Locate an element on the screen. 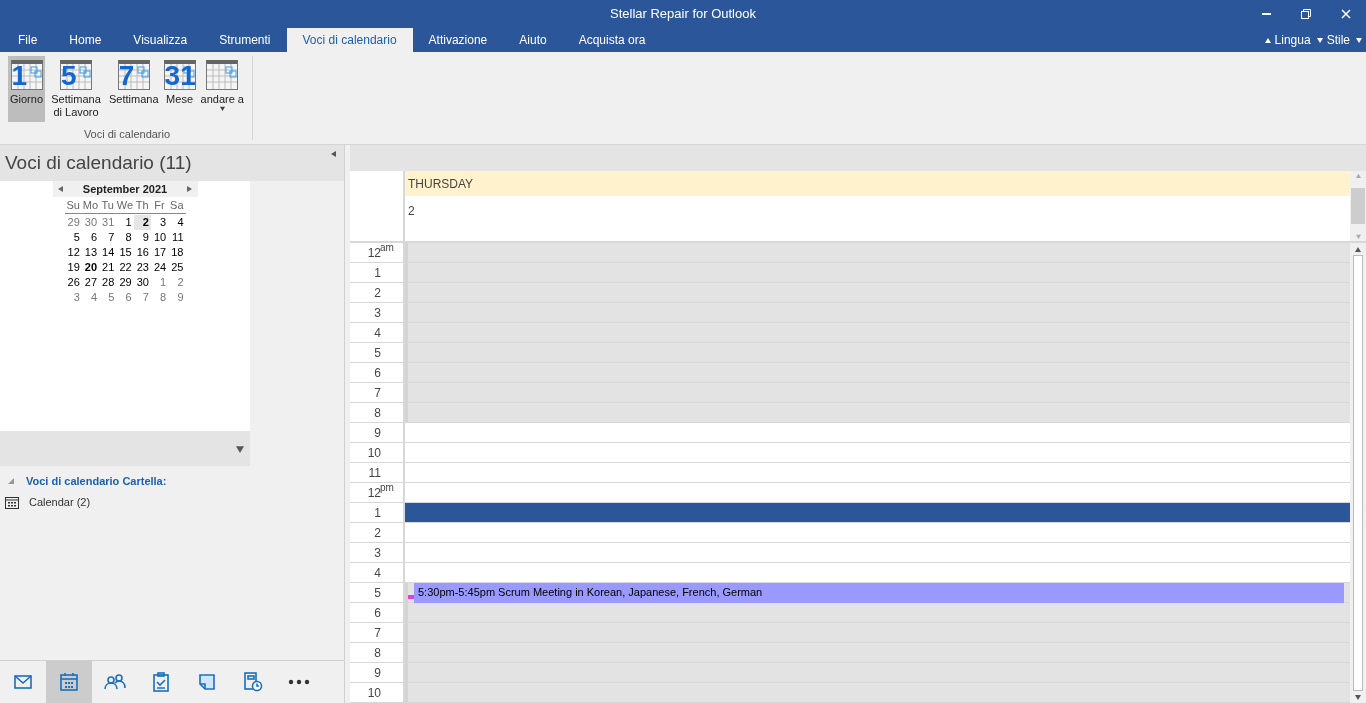  ribbon-button: 7 Settimana is located at coordinates (134, 89).